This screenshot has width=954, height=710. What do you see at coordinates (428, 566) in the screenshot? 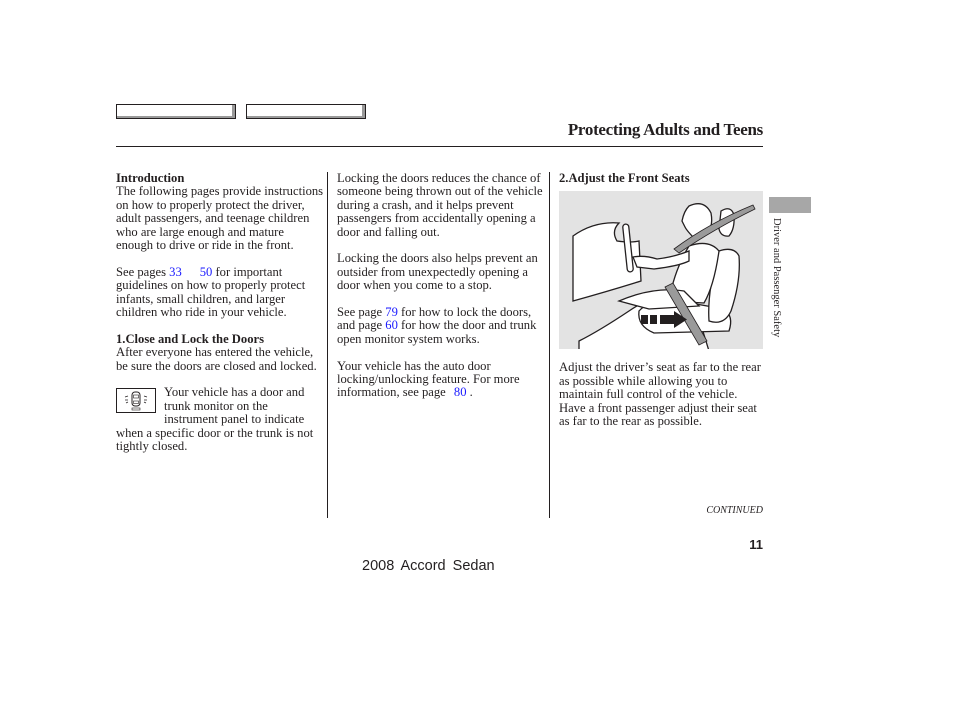
I see `footer-model: 2008 Accord Sedan` at bounding box center [428, 566].